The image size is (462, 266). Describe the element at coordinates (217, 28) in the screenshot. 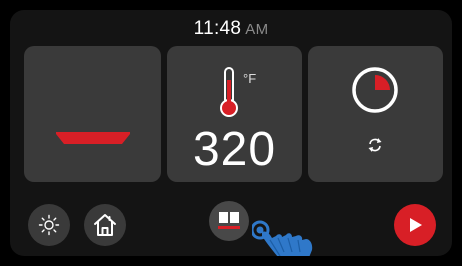

I see `clock-time: 11:48` at that location.